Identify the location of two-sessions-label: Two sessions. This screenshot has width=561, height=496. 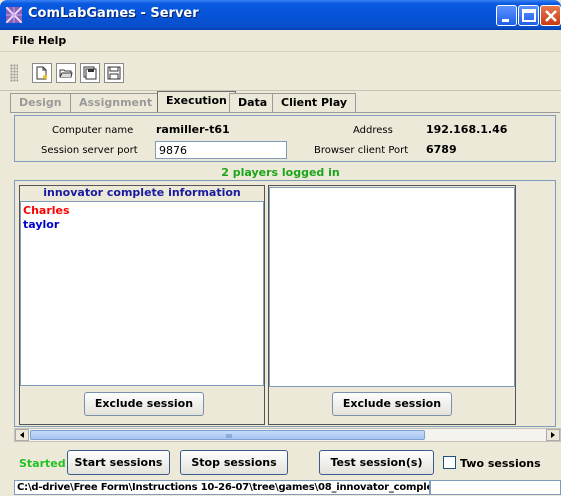
(500, 463).